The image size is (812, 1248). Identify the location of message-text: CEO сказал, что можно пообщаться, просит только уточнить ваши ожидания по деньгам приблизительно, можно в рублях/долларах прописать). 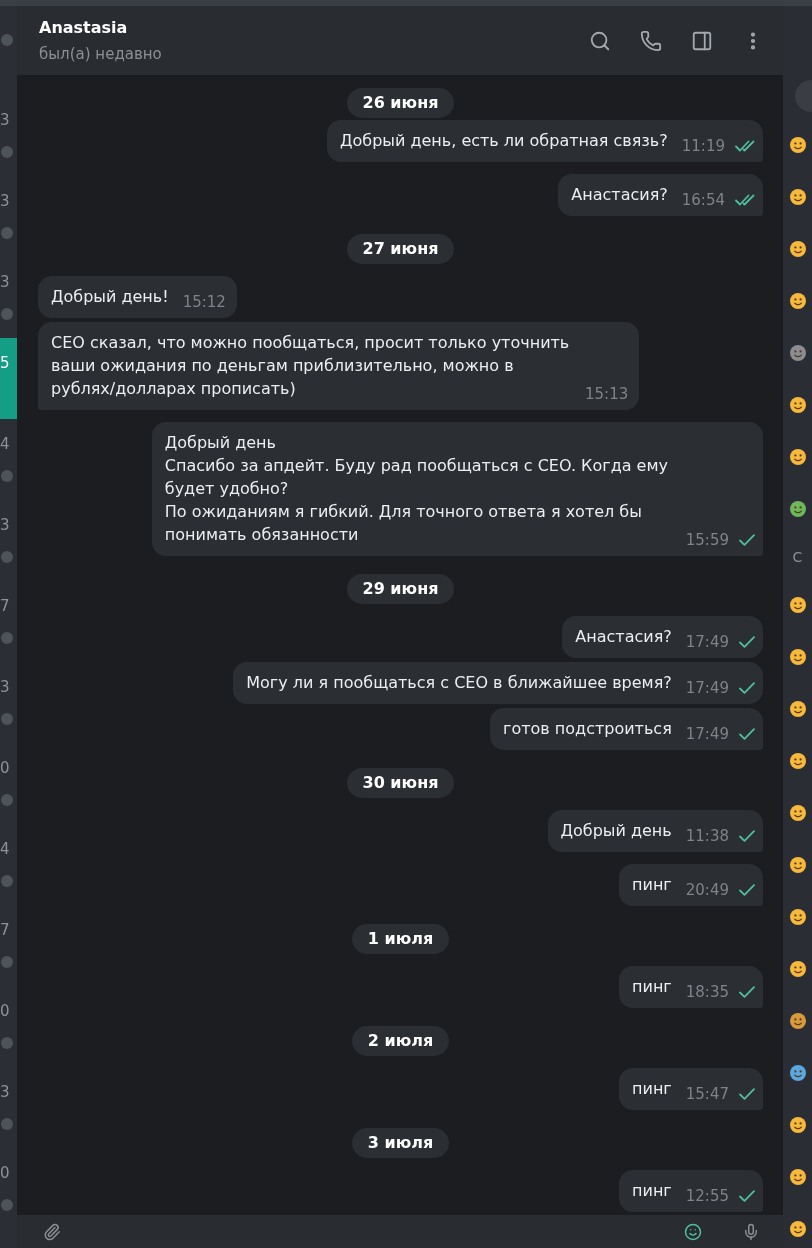
(311, 366).